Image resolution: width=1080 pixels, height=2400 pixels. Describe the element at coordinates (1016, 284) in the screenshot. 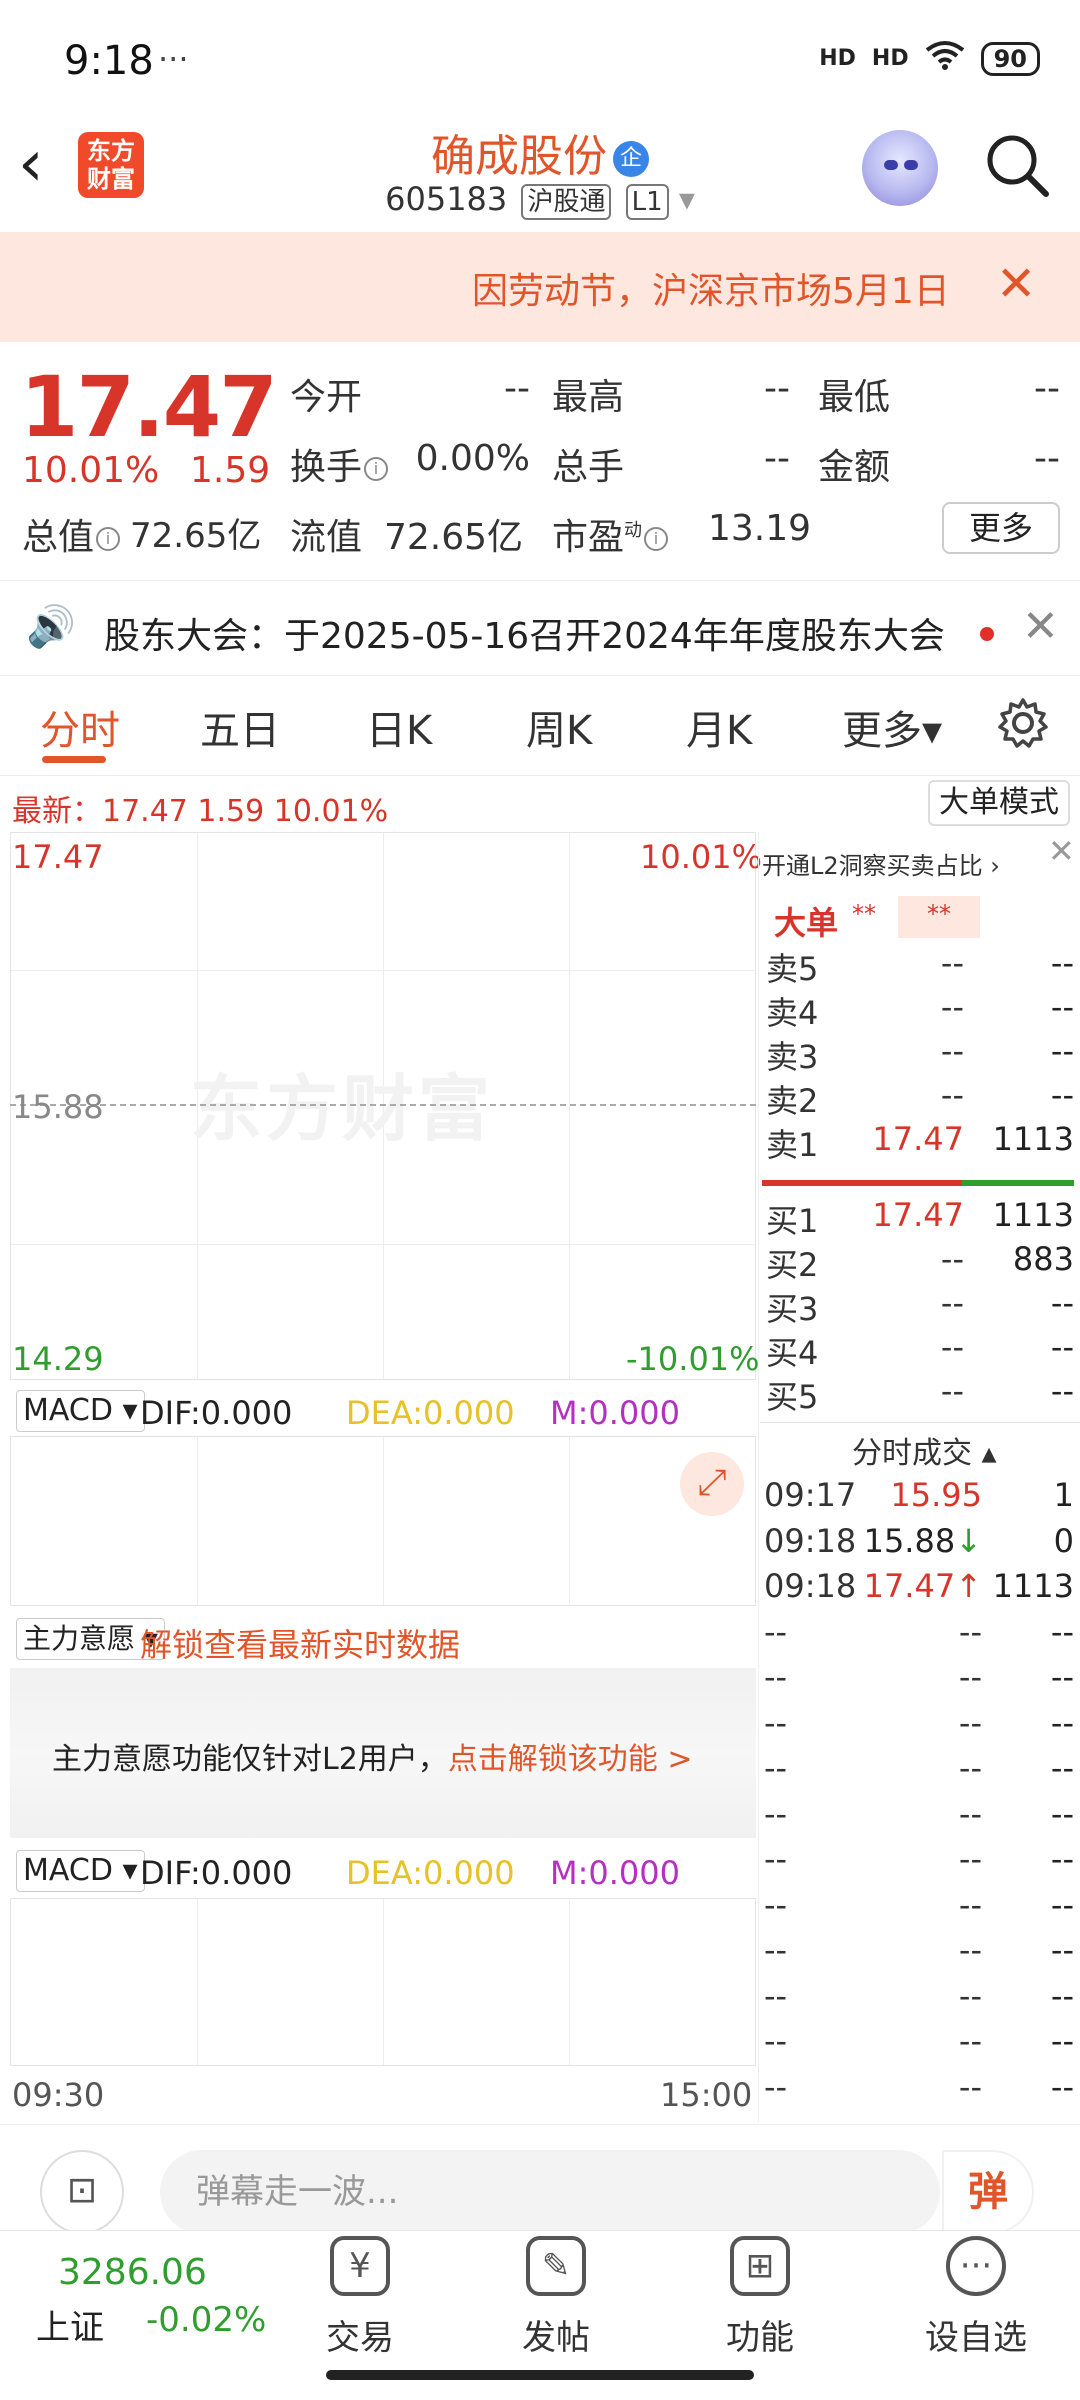

I see `notice-close-icon: ✕` at that location.